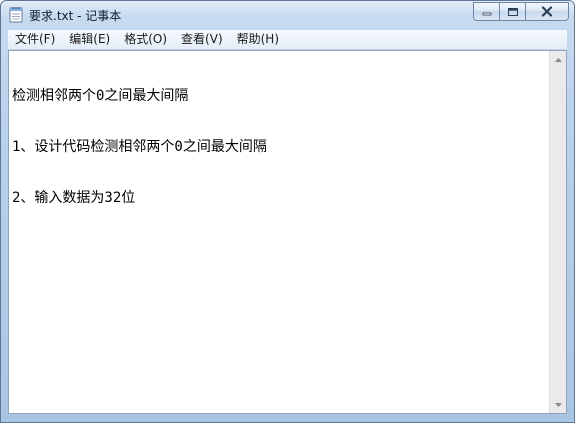 The image size is (575, 423). What do you see at coordinates (35, 39) in the screenshot?
I see `menu-file: 文件(F)` at bounding box center [35, 39].